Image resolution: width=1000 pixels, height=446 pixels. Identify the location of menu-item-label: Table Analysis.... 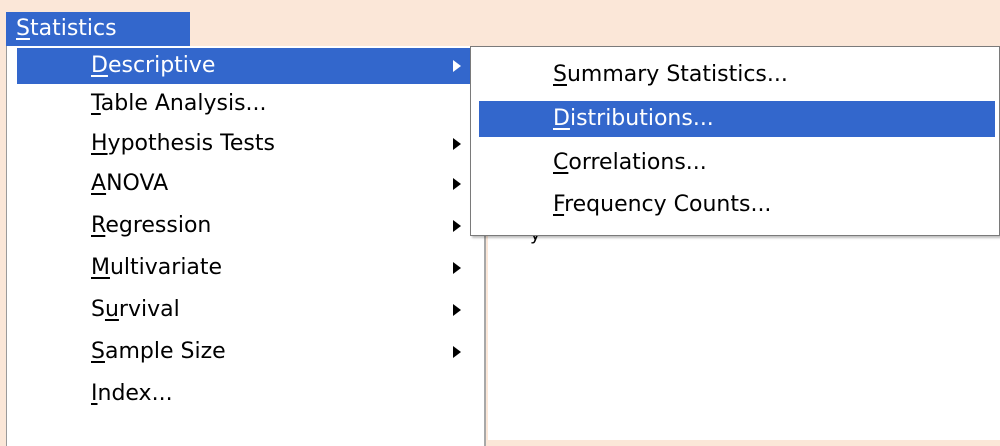
(179, 104).